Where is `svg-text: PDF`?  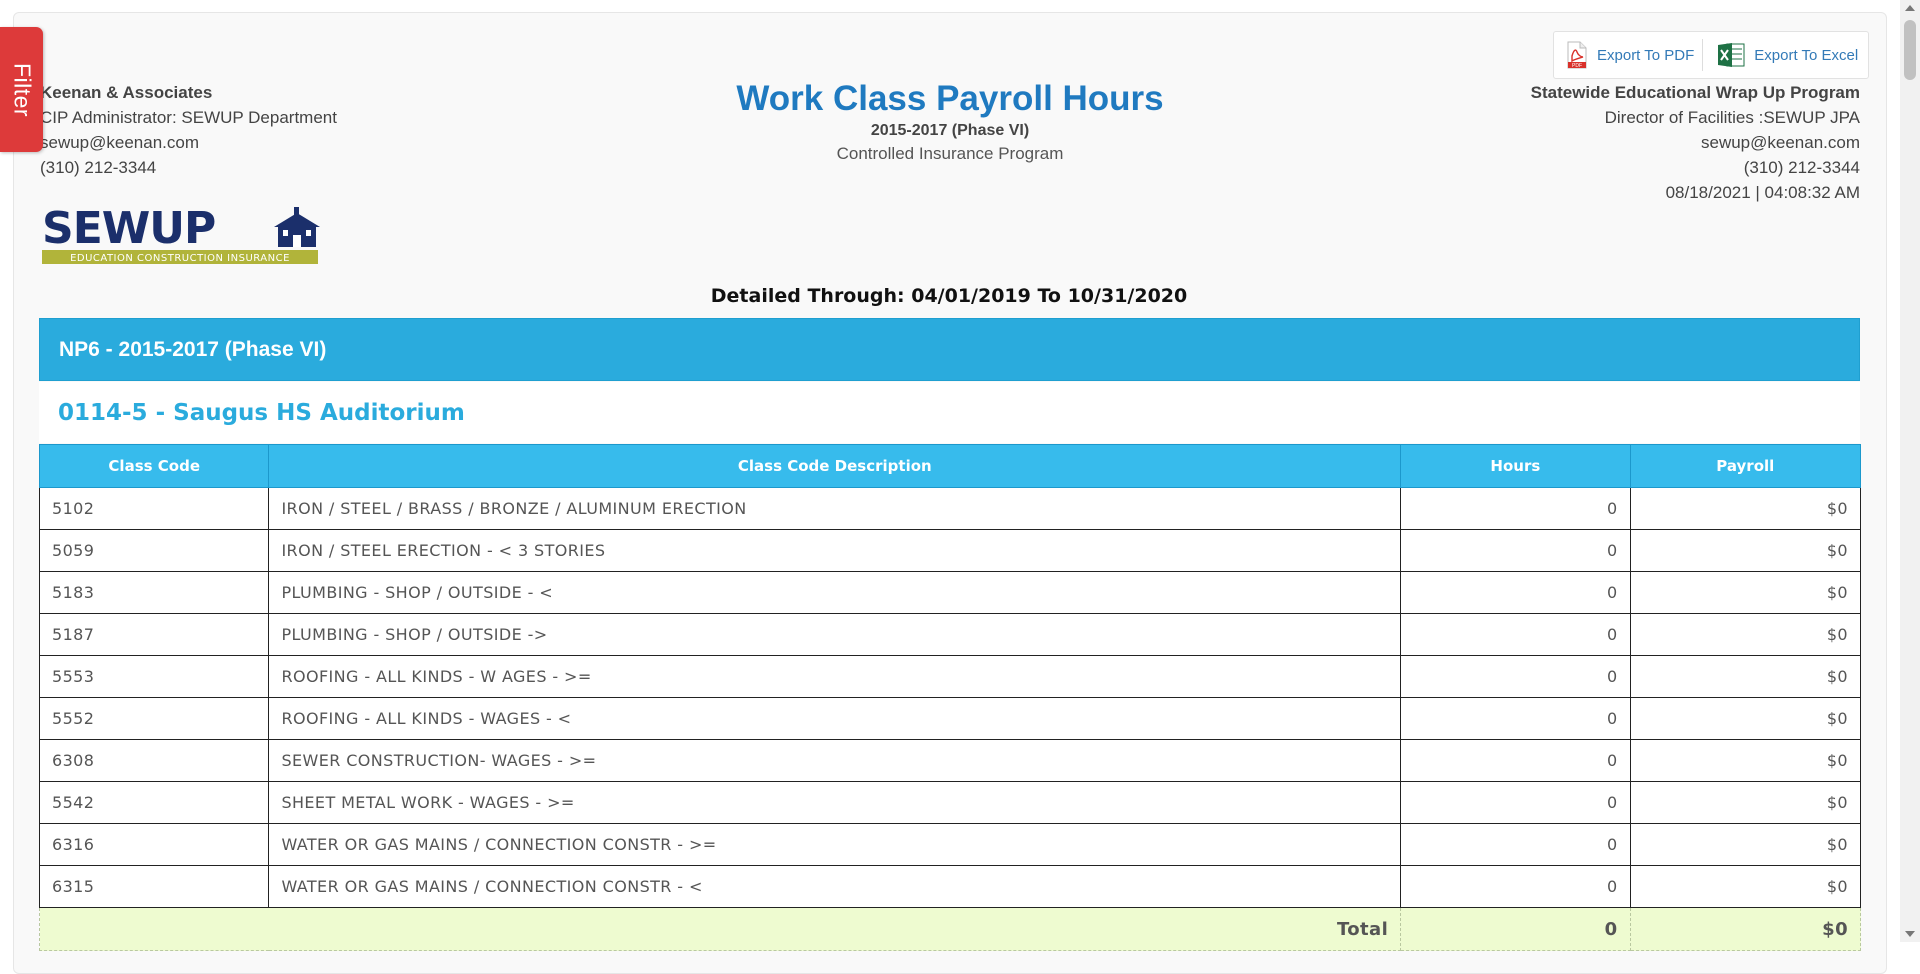
svg-text: PDF is located at coordinates (1577, 66).